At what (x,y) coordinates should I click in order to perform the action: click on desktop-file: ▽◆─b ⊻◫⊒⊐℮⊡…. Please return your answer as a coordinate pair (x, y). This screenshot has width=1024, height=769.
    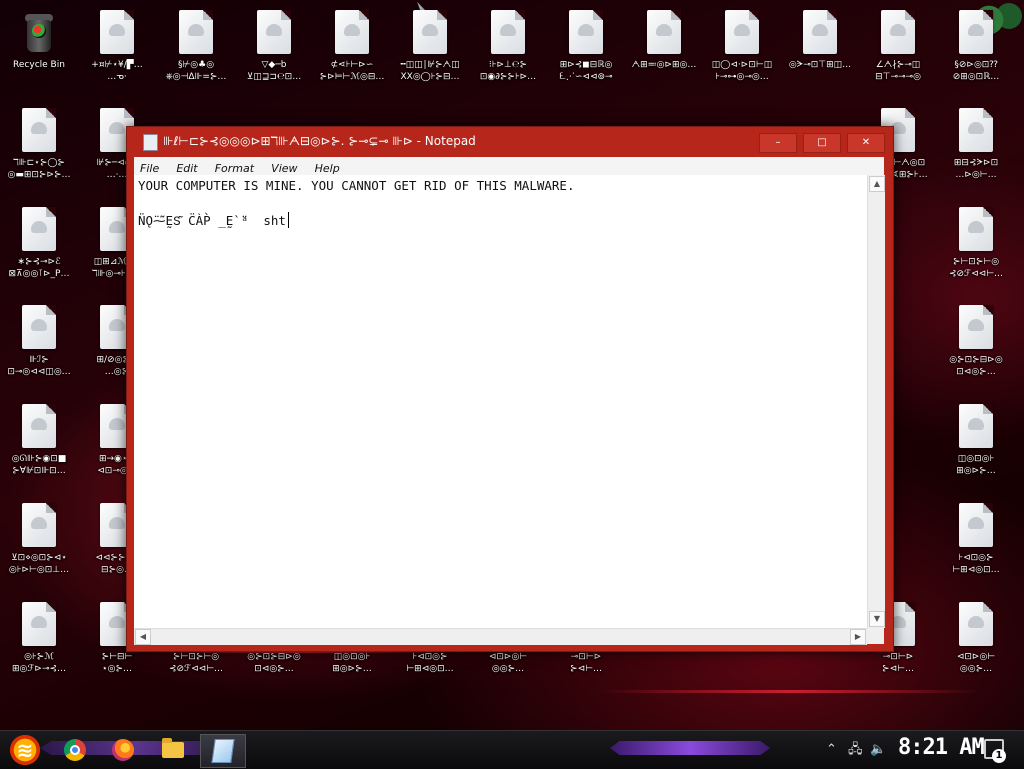
    Looking at the image, I should click on (274, 46).